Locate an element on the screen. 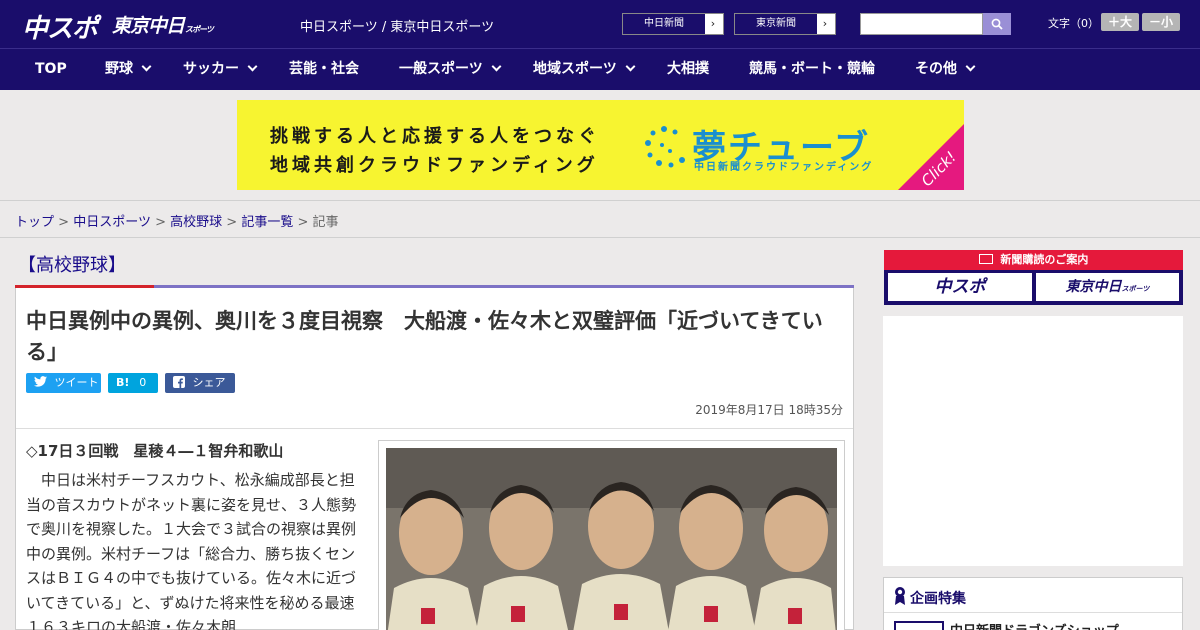 The width and height of the screenshot is (1200, 630). tokyo-shimbun-link: 東京新聞 › is located at coordinates (785, 24).